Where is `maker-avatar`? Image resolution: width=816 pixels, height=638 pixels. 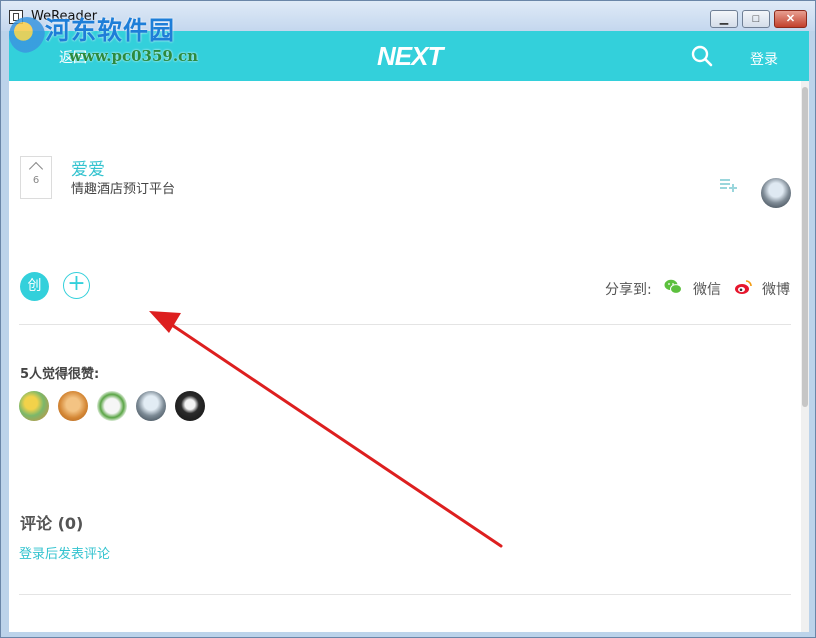 maker-avatar is located at coordinates (776, 193).